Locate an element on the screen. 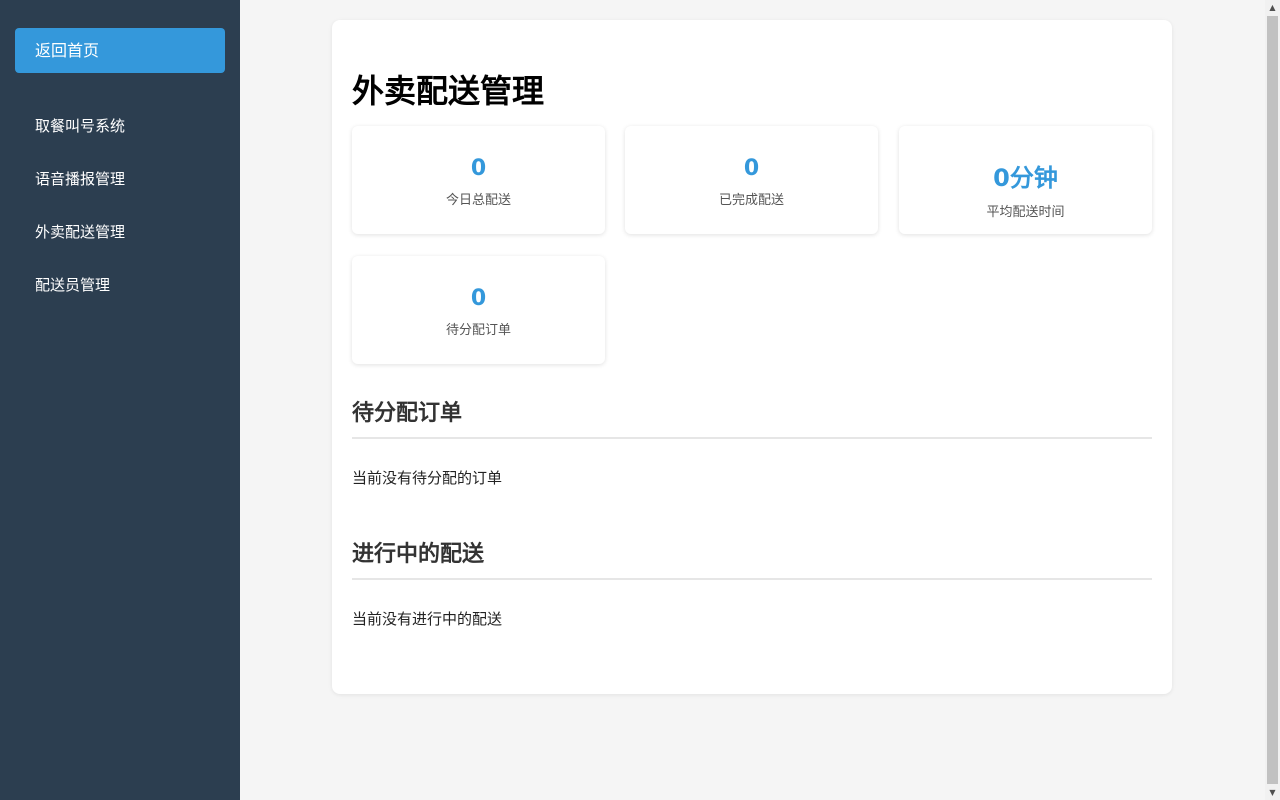 The width and height of the screenshot is (1280, 800). vertical-scrollbar: ▲ ▼ is located at coordinates (1272, 400).